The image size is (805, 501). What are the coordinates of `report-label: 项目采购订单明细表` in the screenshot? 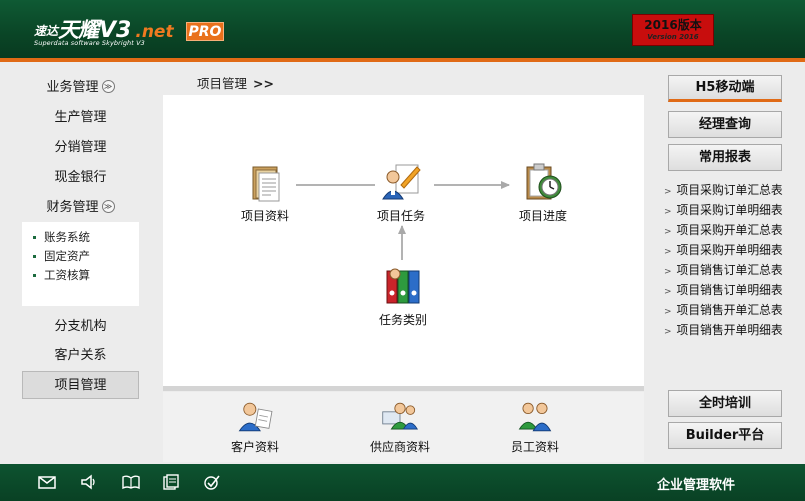 It's located at (729, 210).